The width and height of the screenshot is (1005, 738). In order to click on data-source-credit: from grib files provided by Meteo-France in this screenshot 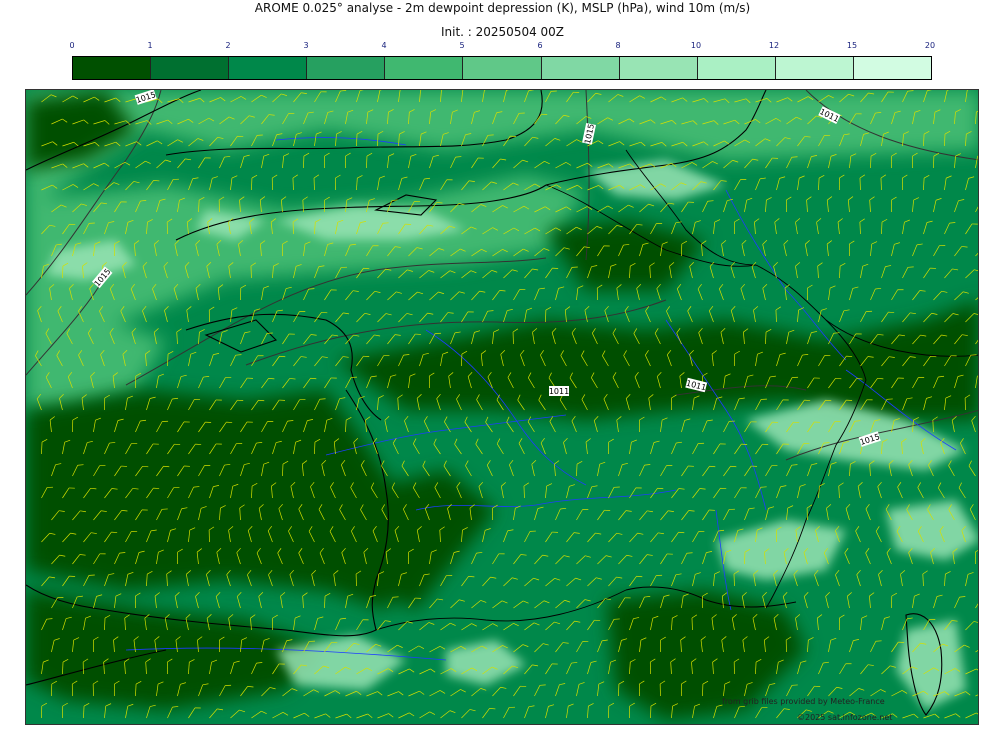, I will do `click(803, 701)`.